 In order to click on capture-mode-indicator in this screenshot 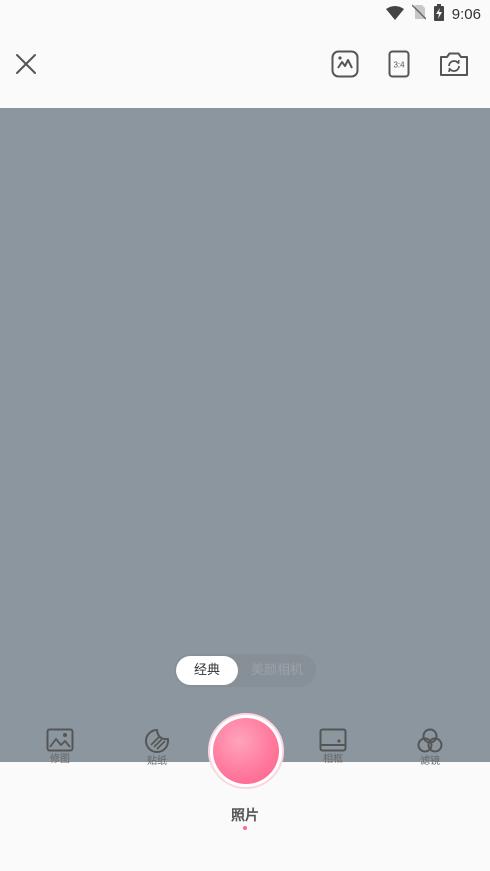, I will do `click(245, 828)`.